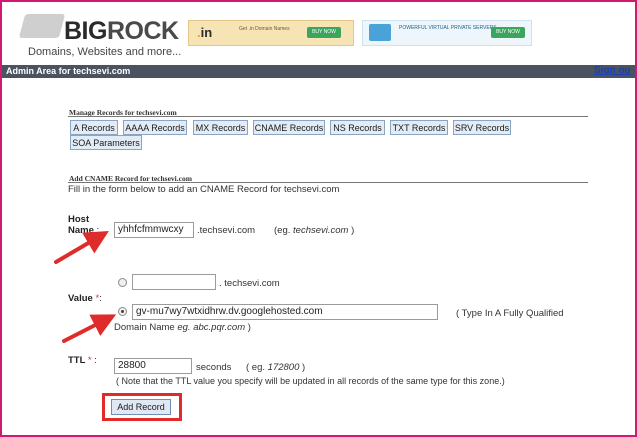 This screenshot has width=637, height=437. Describe the element at coordinates (85, 286) in the screenshot. I see `annotation-arrows` at that location.